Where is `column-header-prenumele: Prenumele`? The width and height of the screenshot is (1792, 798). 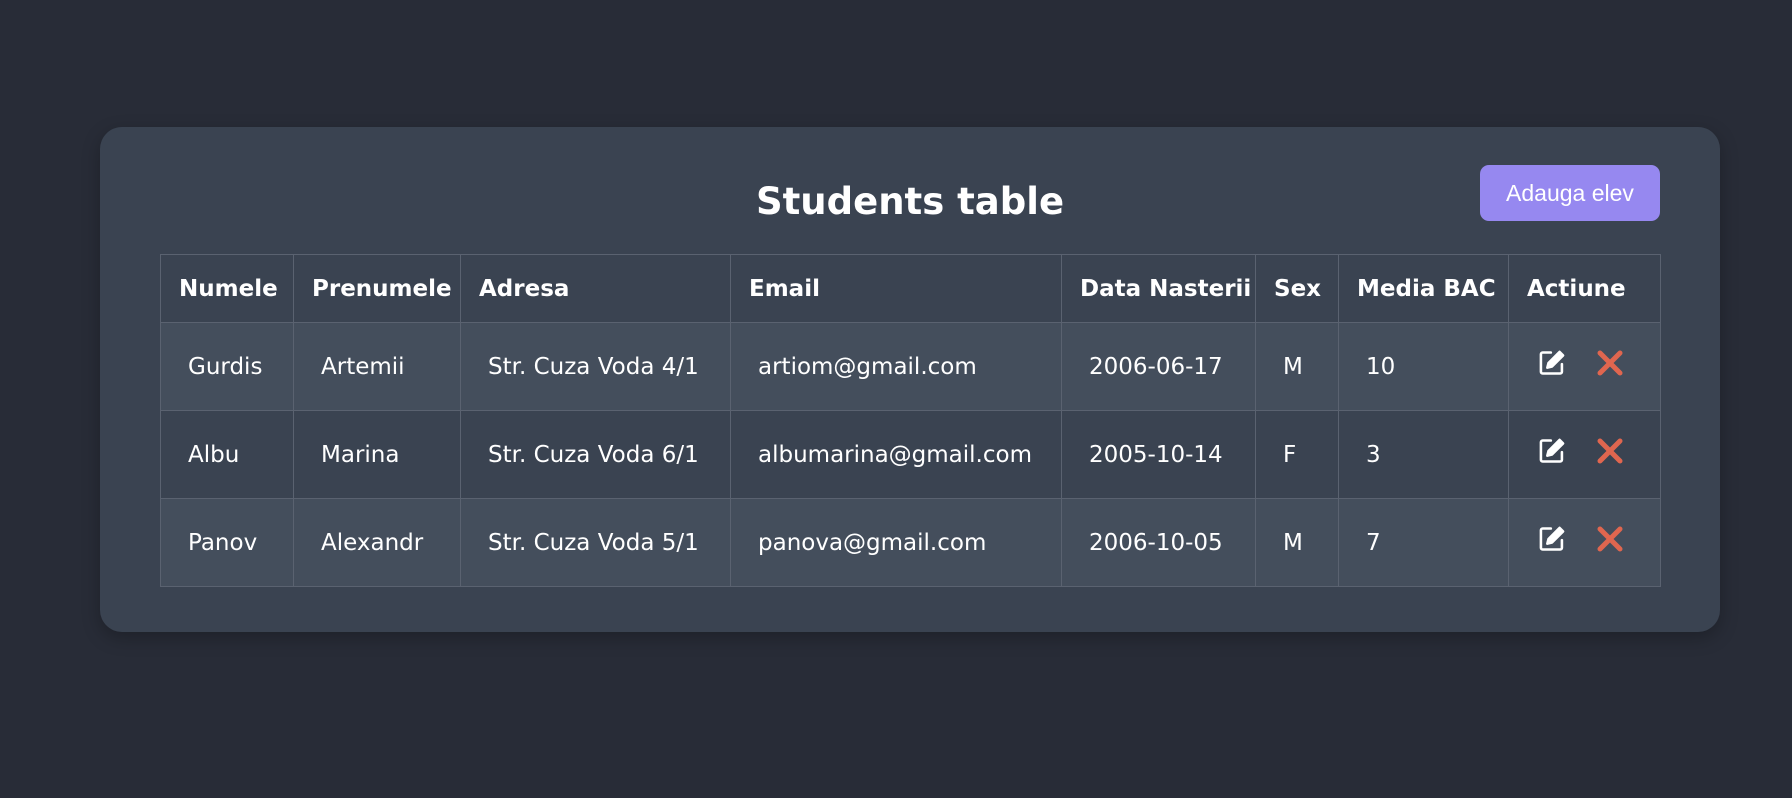 column-header-prenumele: Prenumele is located at coordinates (377, 288).